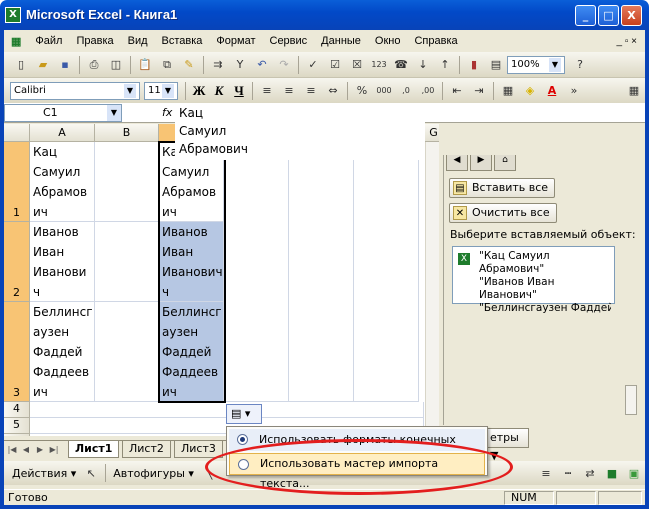 The width and height of the screenshot is (649, 509). I want to click on last-sheet-icon: ▶|, so click(54, 449).